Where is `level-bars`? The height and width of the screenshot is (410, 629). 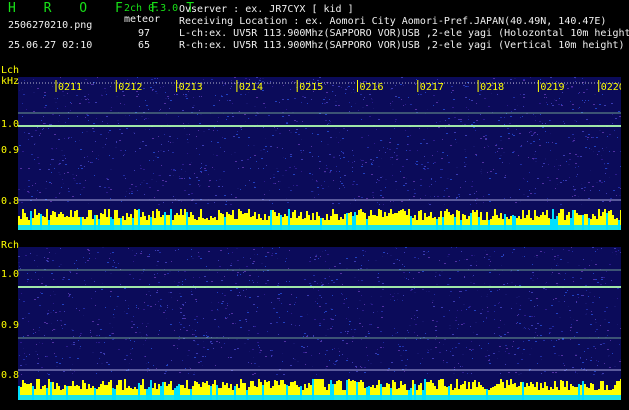 level-bars is located at coordinates (319, 389).